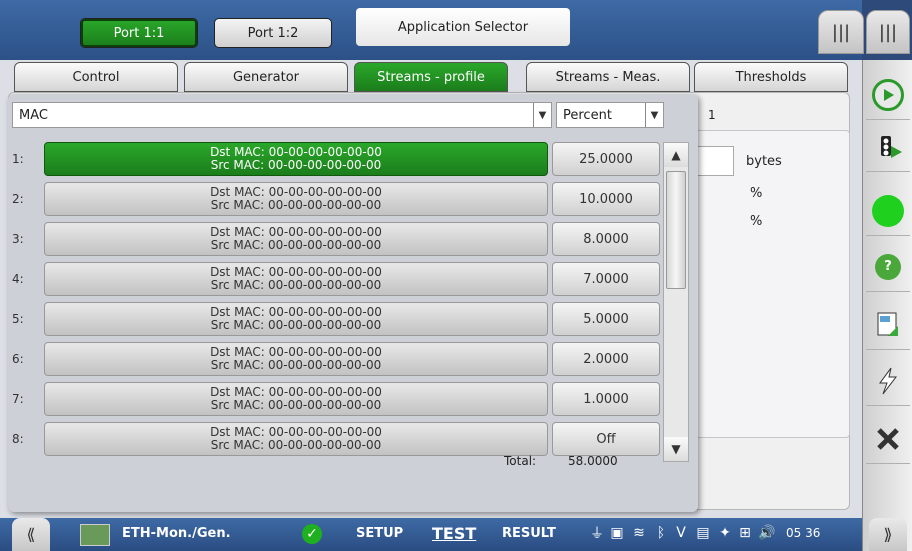  I want to click on row-number: 3:, so click(18, 239).